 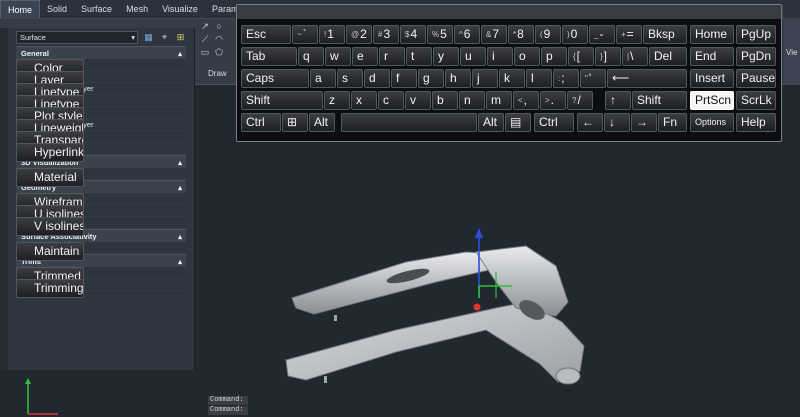 What do you see at coordinates (386, 34) in the screenshot?
I see `key-3: #3` at bounding box center [386, 34].